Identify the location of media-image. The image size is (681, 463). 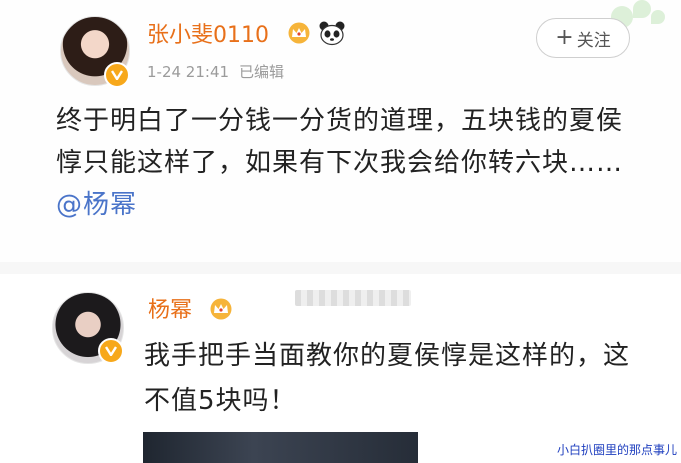
(280, 447).